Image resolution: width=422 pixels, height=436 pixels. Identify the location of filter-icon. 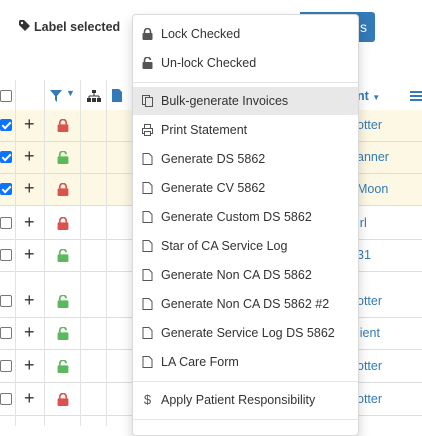
(56, 96).